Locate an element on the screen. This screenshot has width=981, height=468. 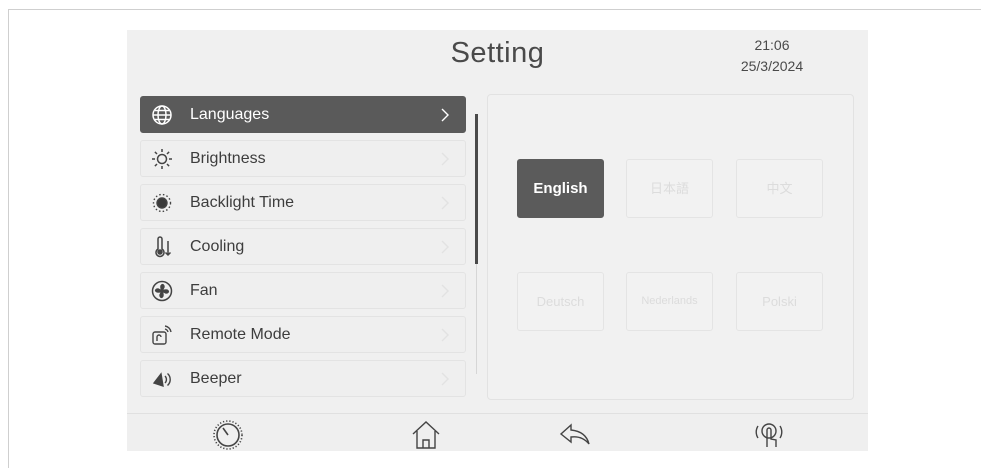
home-icon is located at coordinates (426, 434).